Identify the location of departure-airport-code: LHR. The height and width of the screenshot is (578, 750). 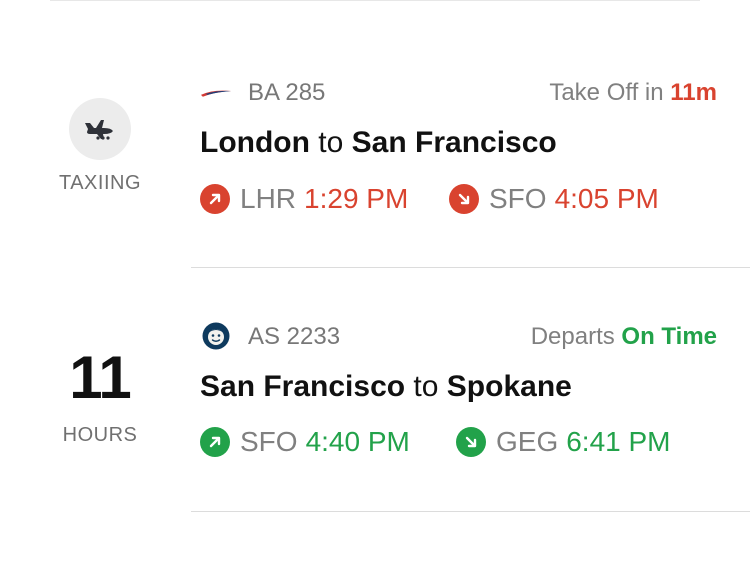
(268, 198).